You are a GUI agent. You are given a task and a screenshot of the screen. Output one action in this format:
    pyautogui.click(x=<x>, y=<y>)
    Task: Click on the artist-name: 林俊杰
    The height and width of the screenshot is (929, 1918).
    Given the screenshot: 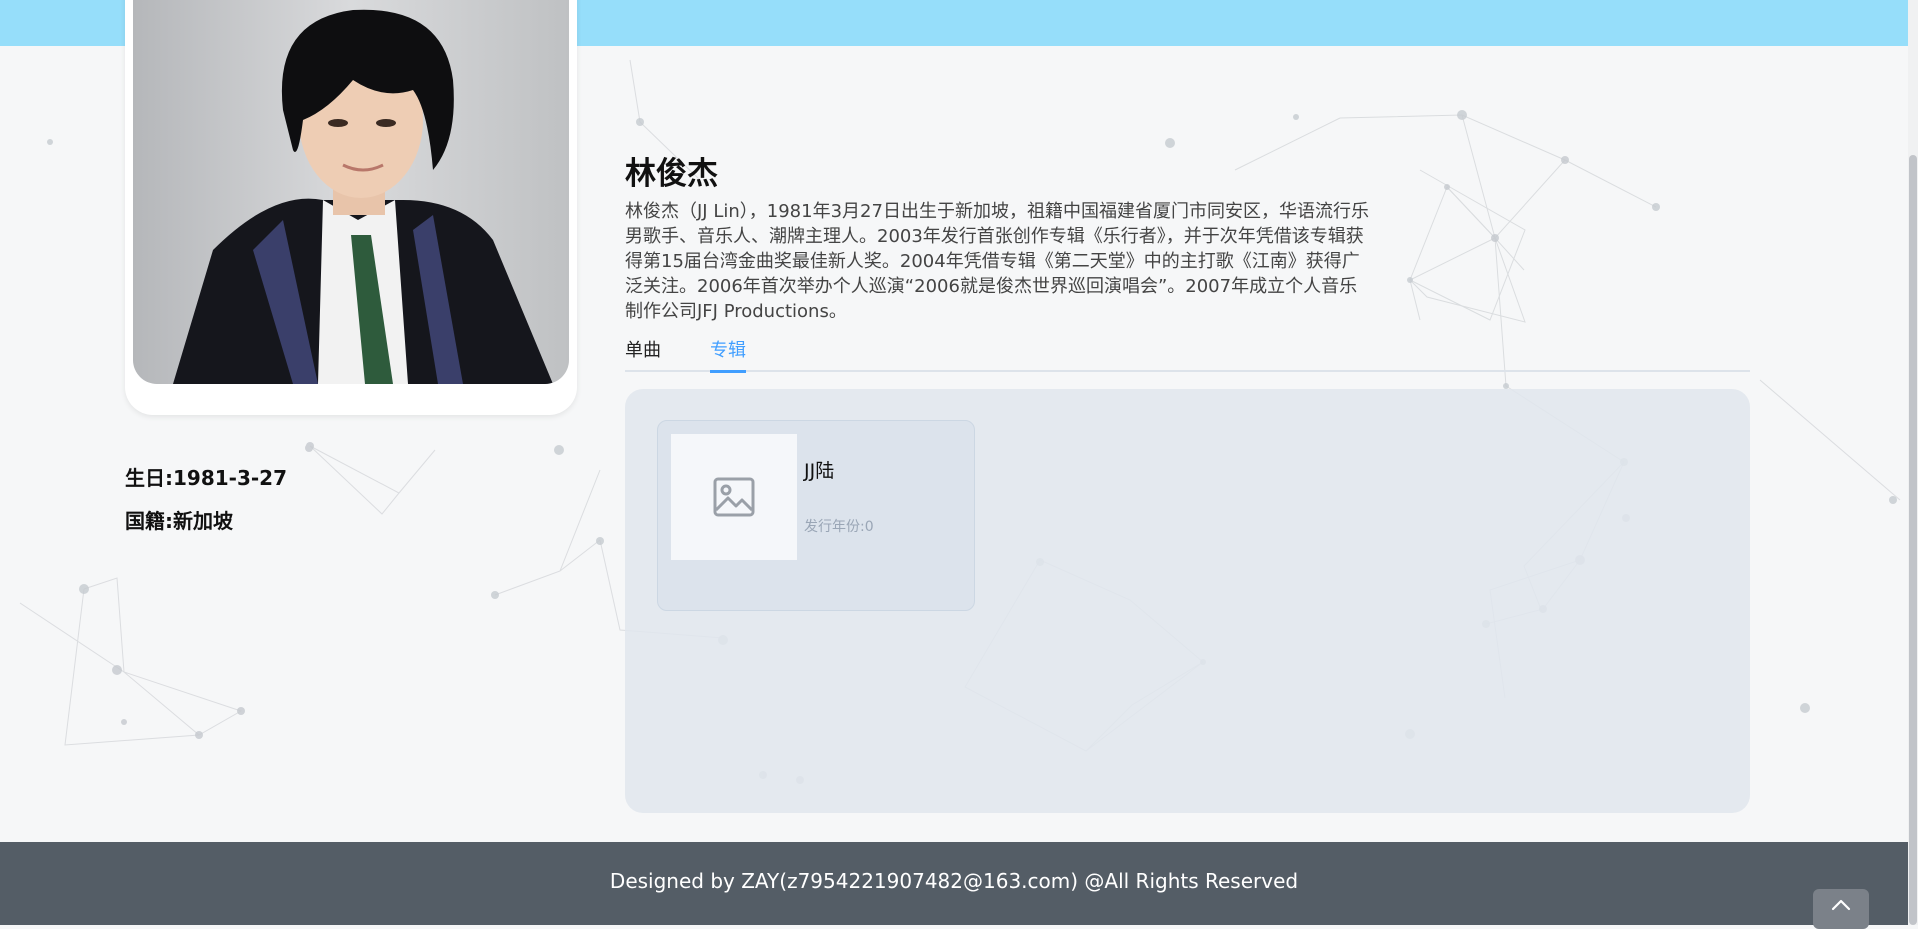 What is the action you would take?
    pyautogui.click(x=671, y=174)
    